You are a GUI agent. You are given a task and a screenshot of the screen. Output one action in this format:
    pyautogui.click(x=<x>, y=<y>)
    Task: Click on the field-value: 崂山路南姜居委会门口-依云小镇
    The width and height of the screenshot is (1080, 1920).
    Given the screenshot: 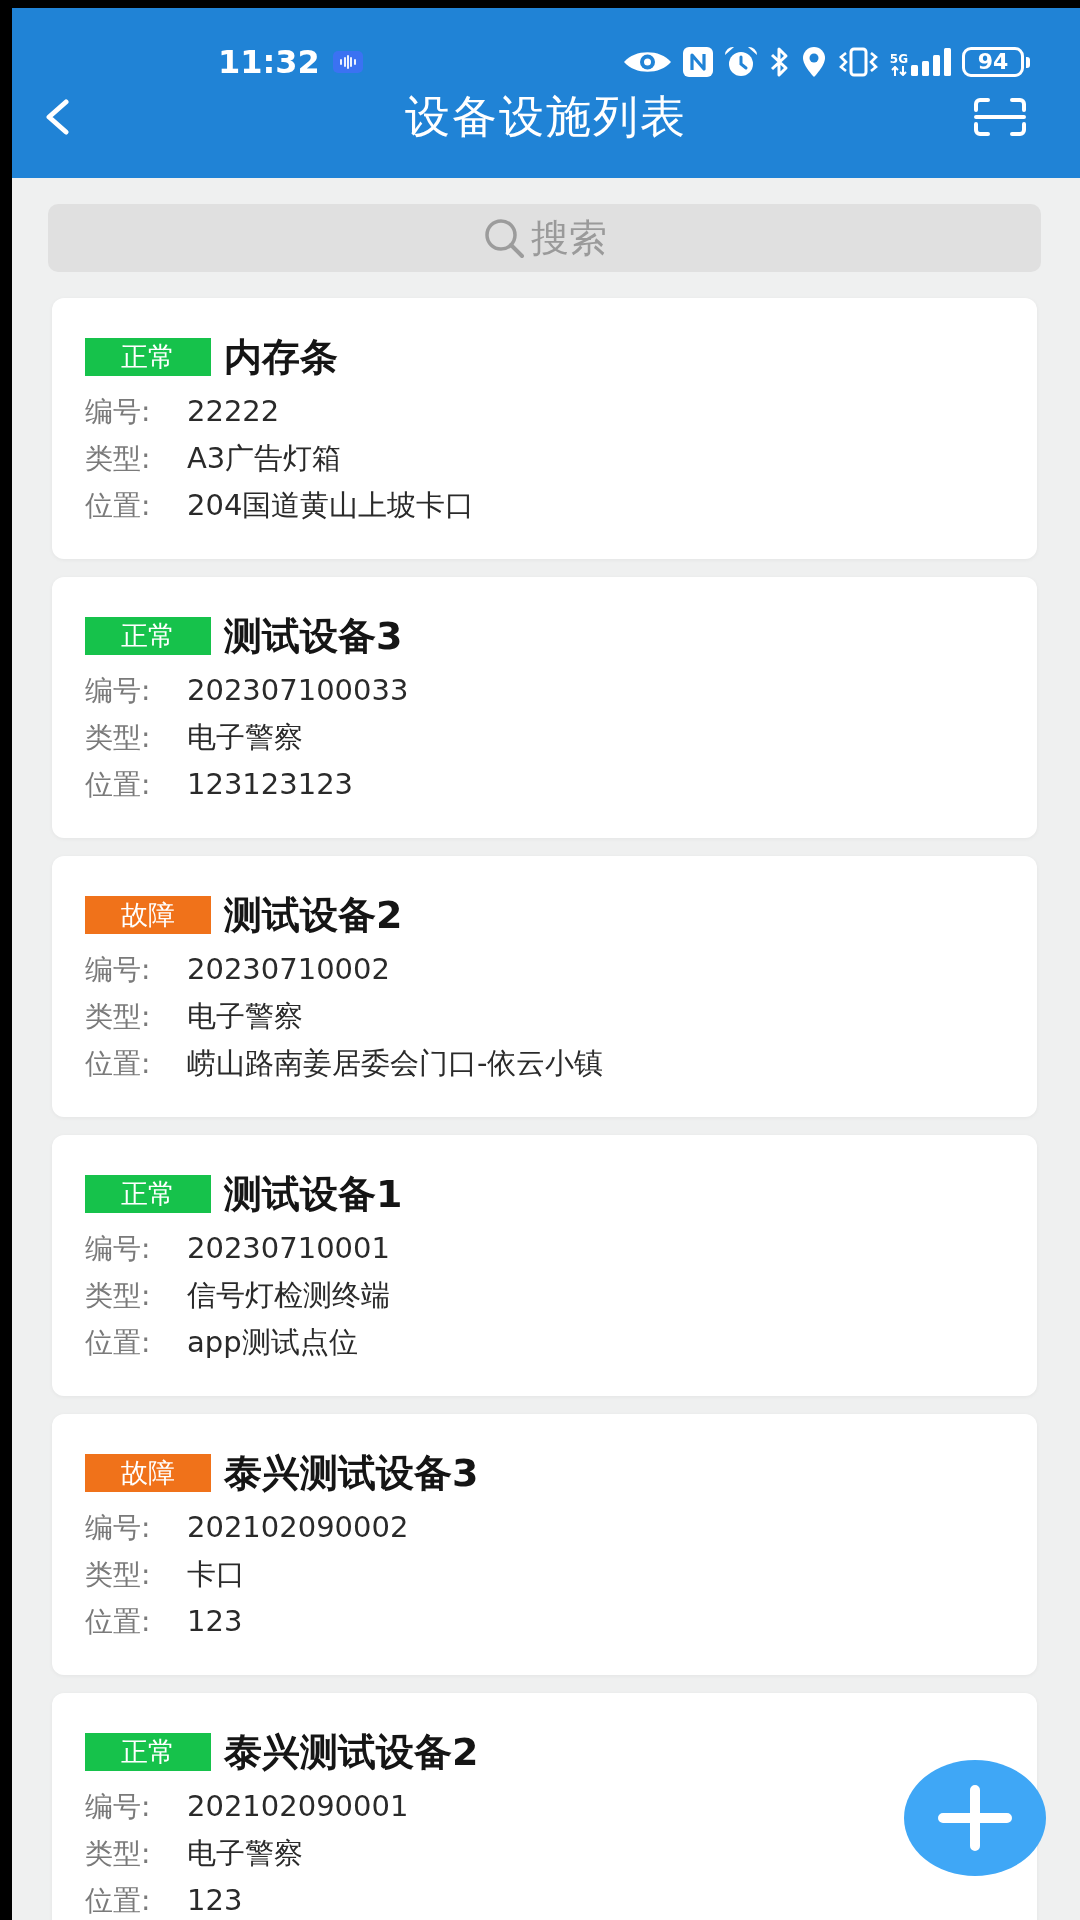 What is the action you would take?
    pyautogui.click(x=395, y=1063)
    